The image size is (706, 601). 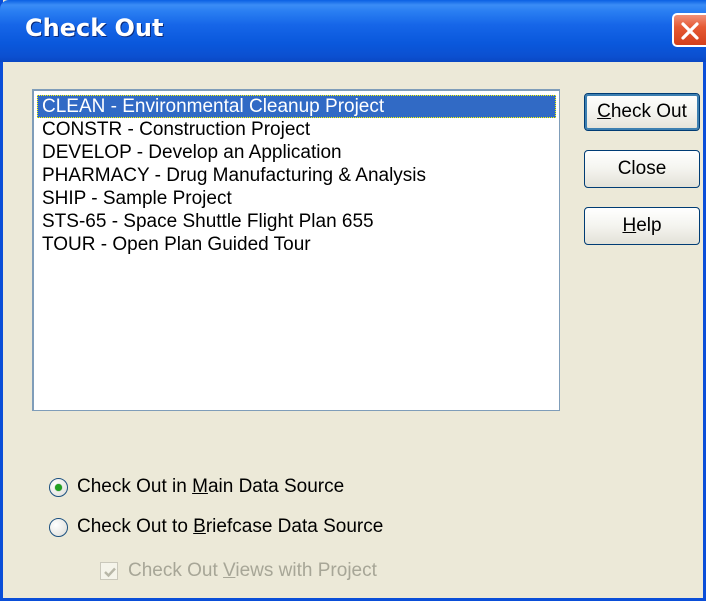 I want to click on list-item: CONSTR - Construction Project, so click(x=296, y=129).